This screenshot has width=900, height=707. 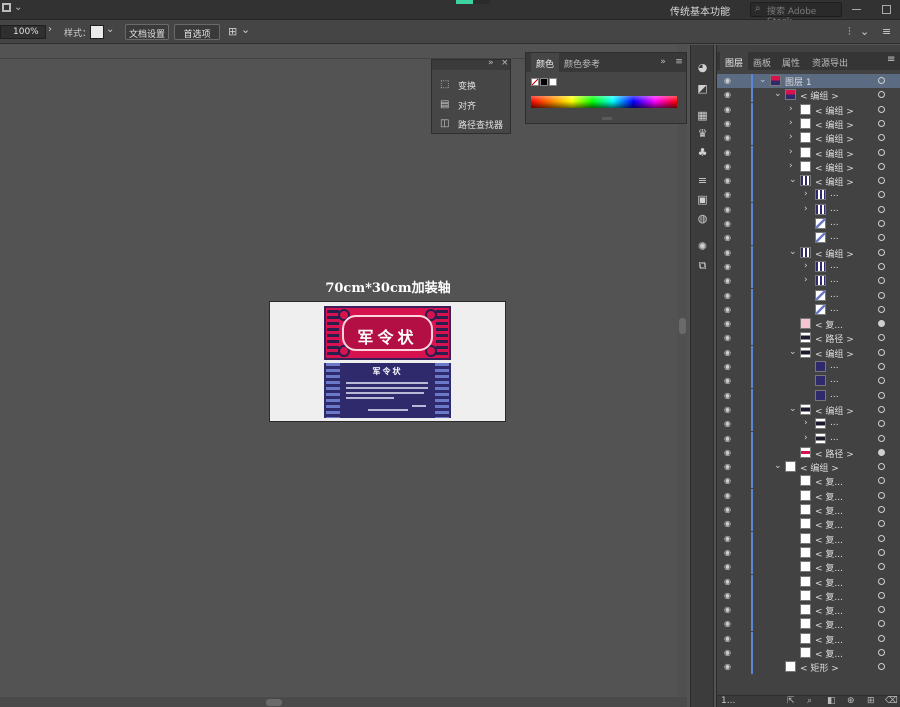 What do you see at coordinates (700, 10) in the screenshot?
I see `workspace-switcher: 传统基本功能` at bounding box center [700, 10].